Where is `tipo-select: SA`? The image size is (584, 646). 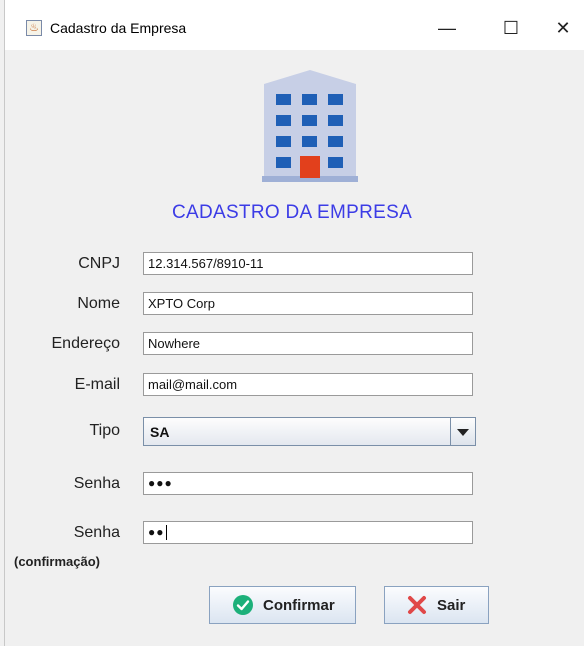 tipo-select: SA is located at coordinates (309, 431).